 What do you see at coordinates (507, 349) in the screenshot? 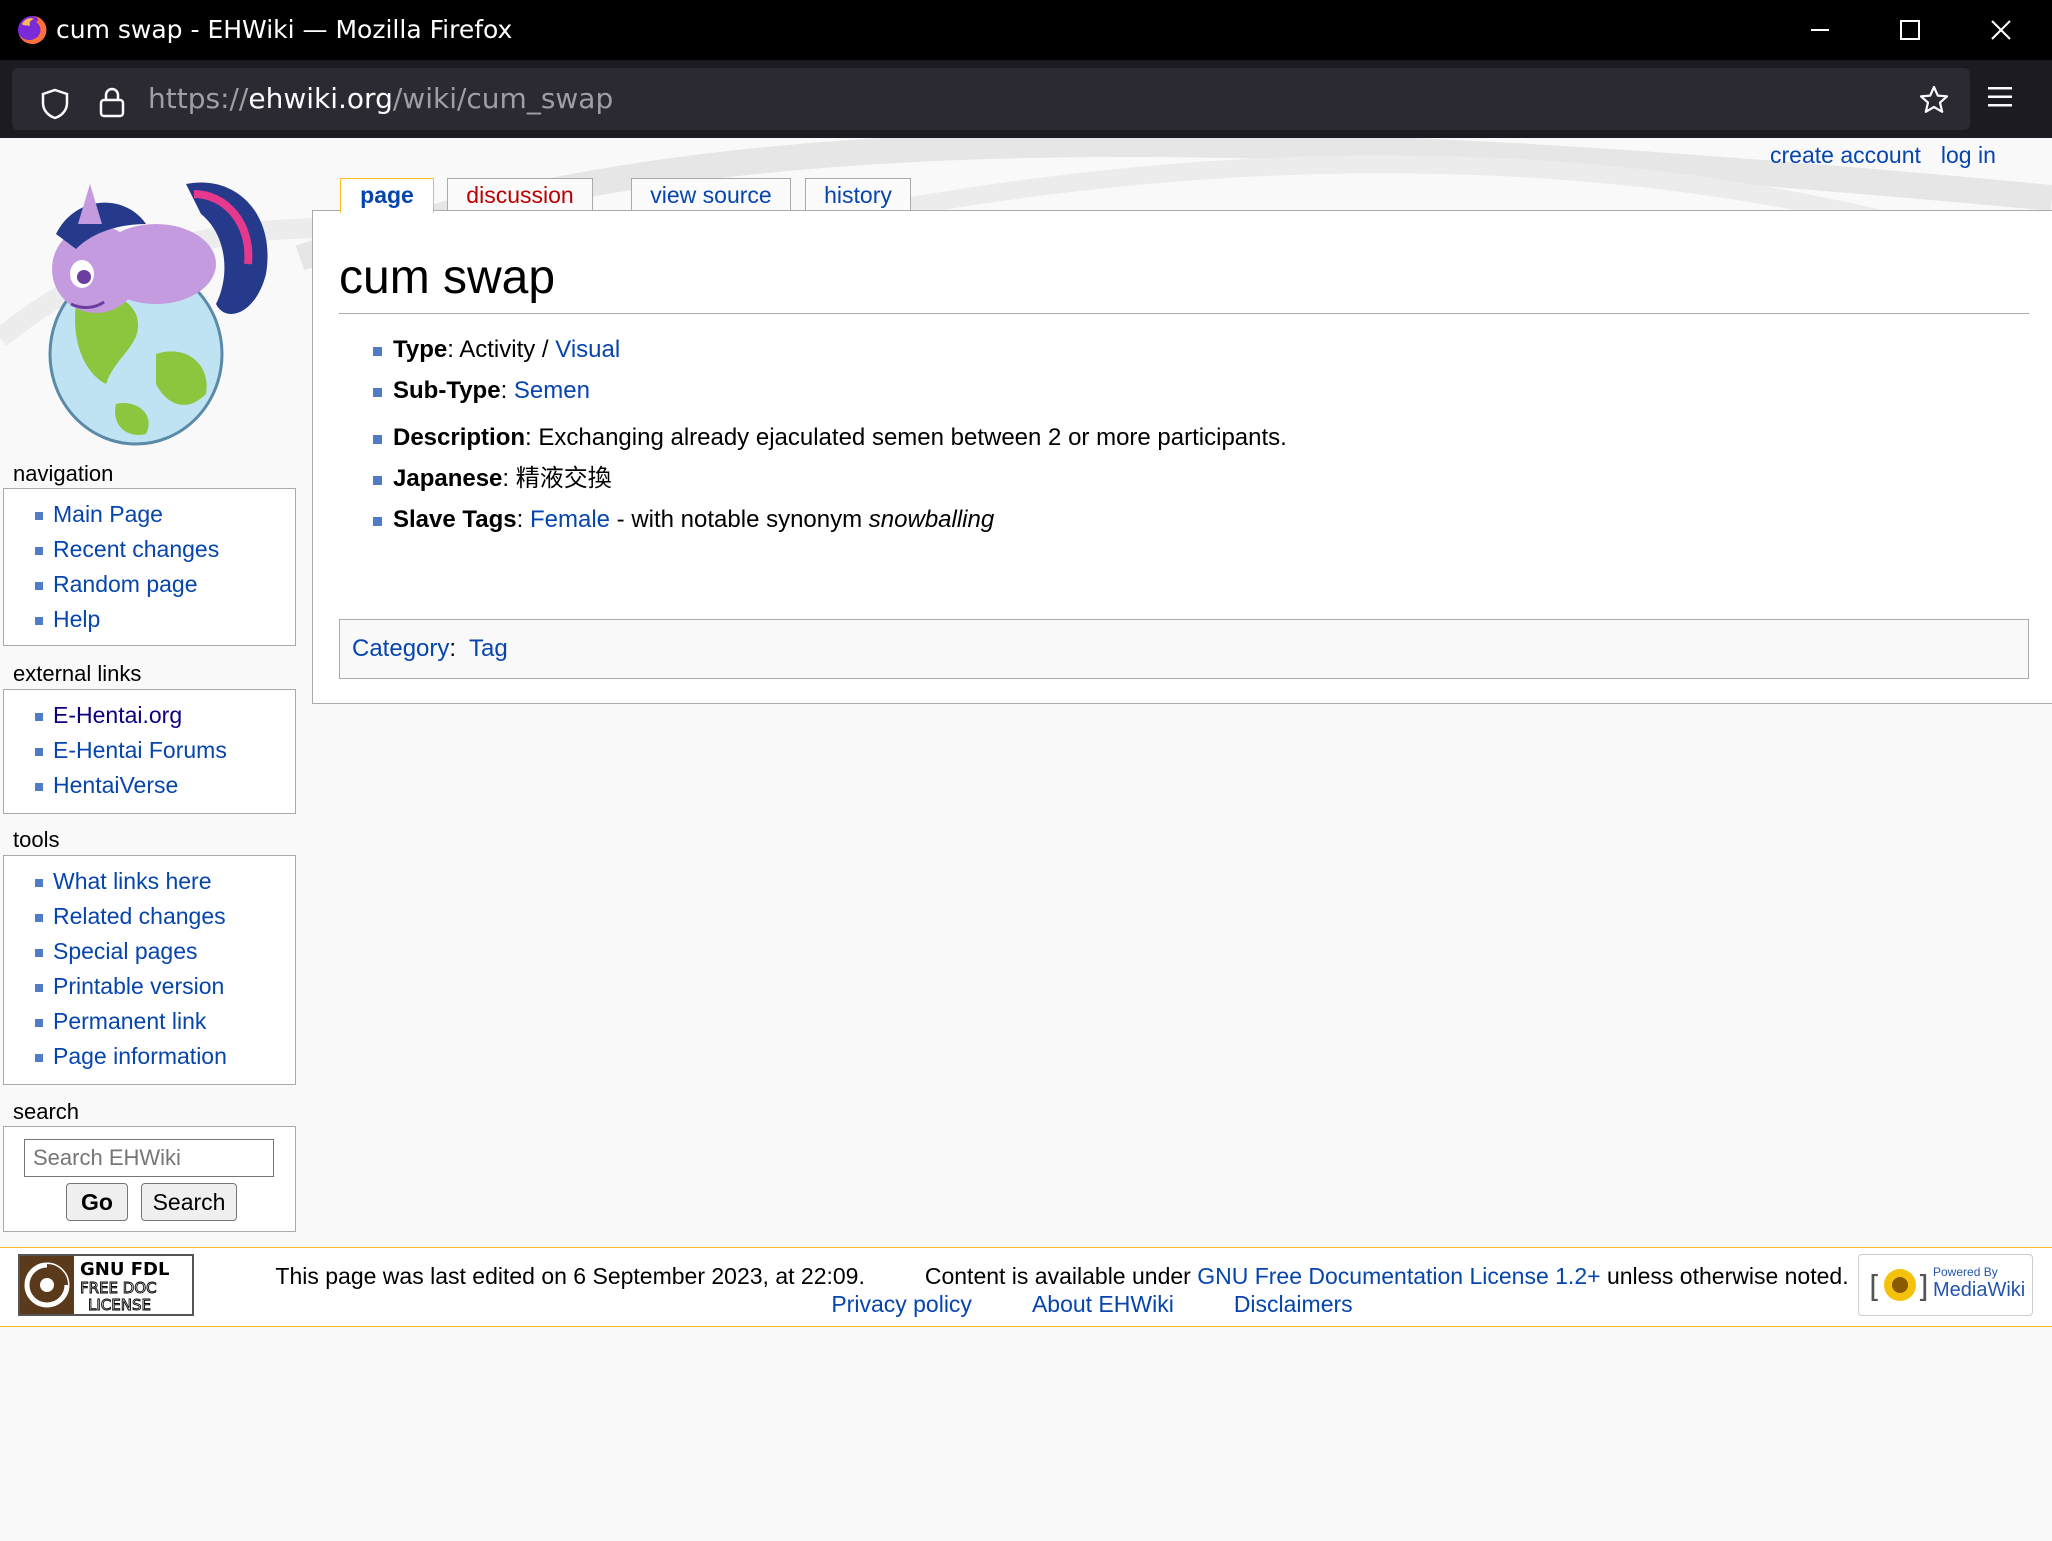
I see `type-value: Activity /` at bounding box center [507, 349].